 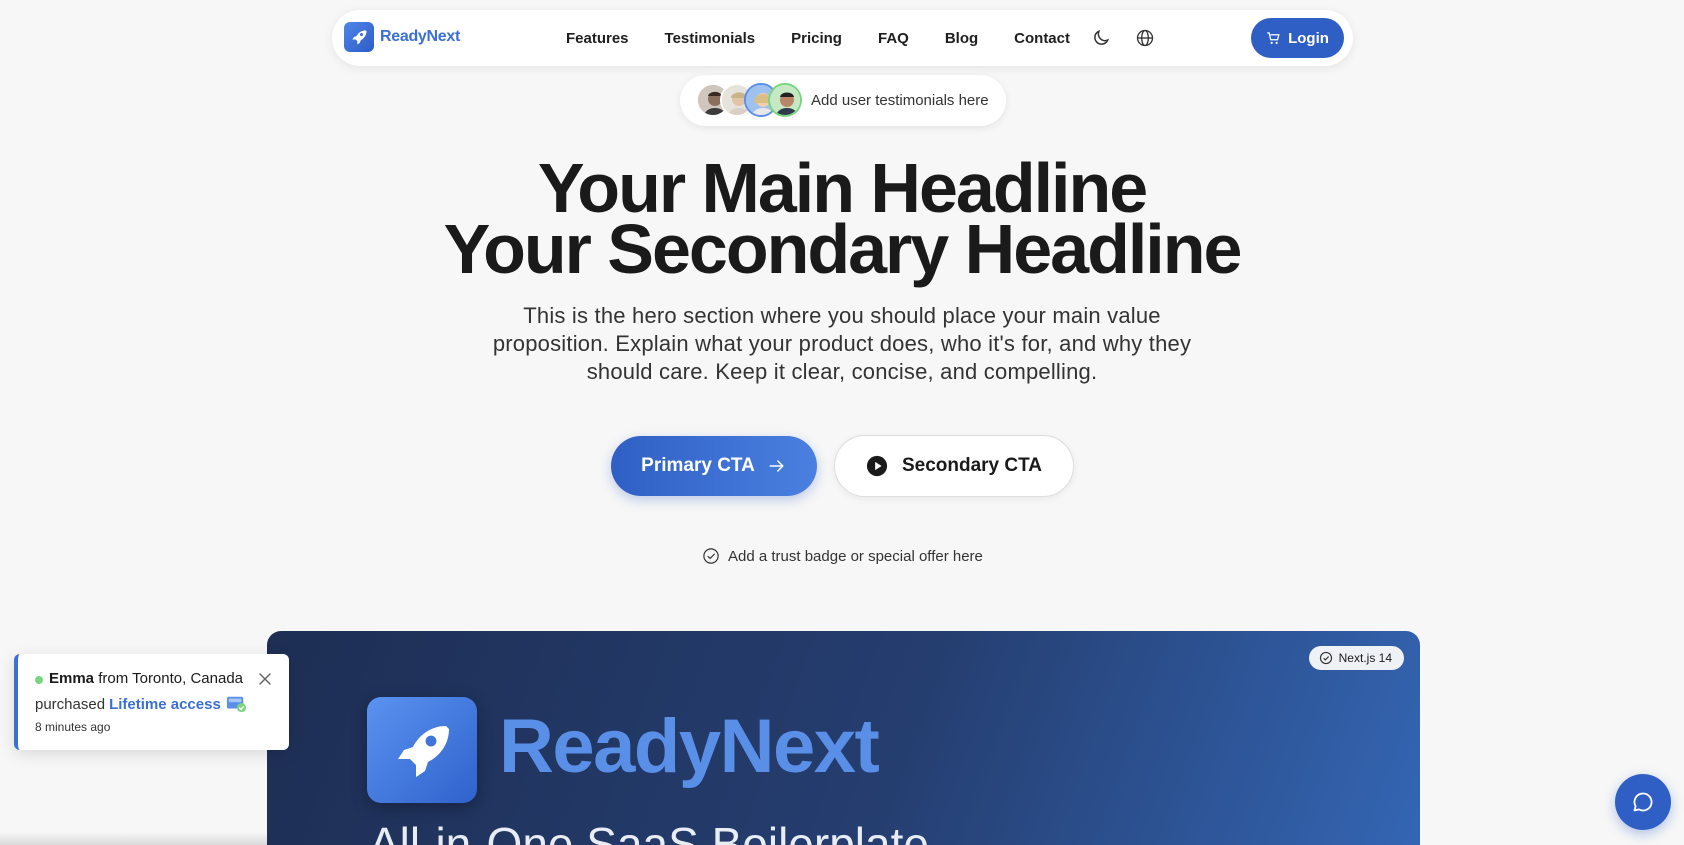 I want to click on notification-line-2: purchased Lifetime access, so click(x=141, y=704).